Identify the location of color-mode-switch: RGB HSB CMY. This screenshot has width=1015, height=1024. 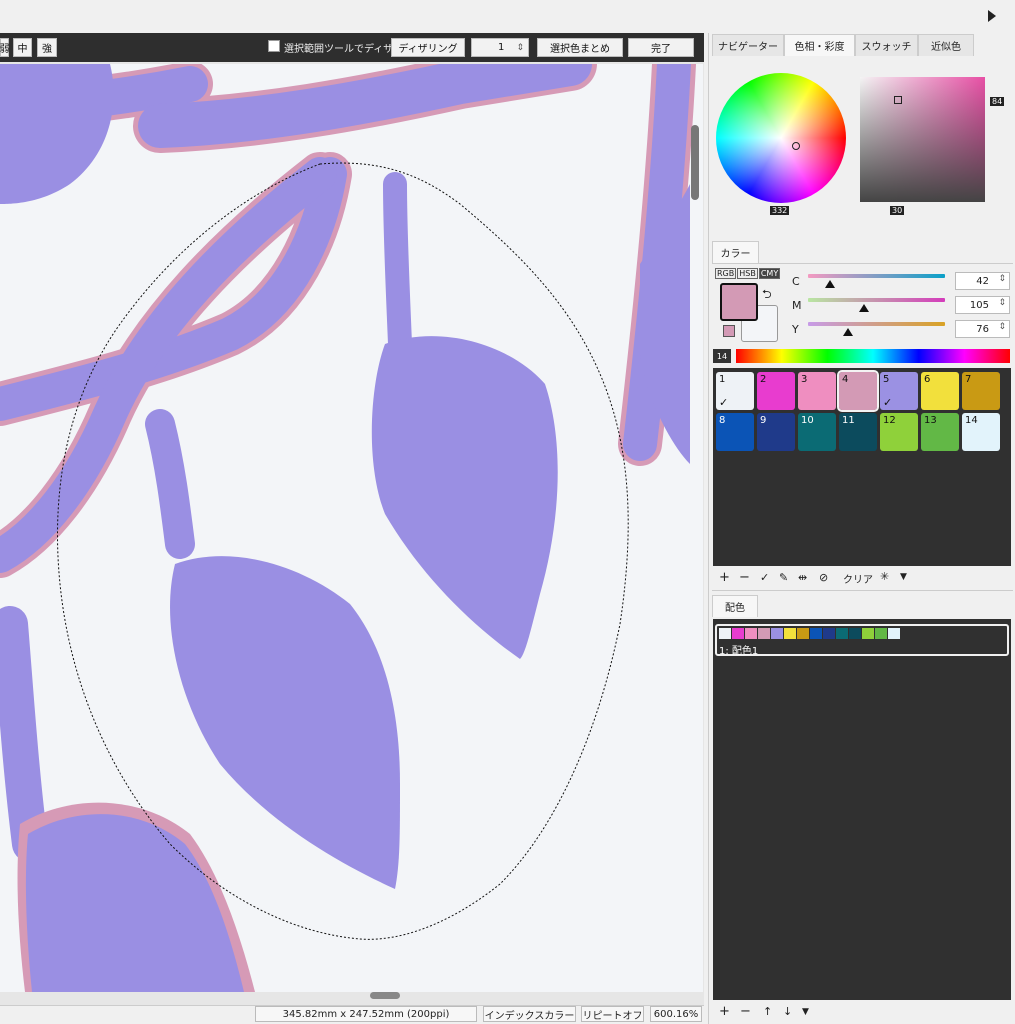
(748, 273).